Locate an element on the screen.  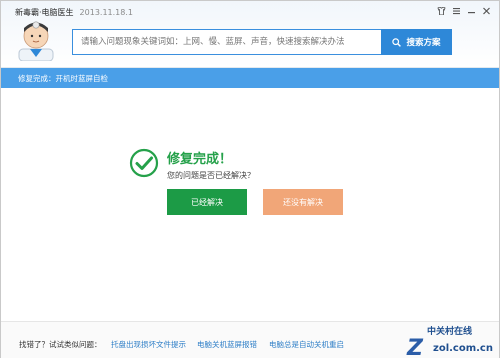
minimize-icon is located at coordinates (471, 10).